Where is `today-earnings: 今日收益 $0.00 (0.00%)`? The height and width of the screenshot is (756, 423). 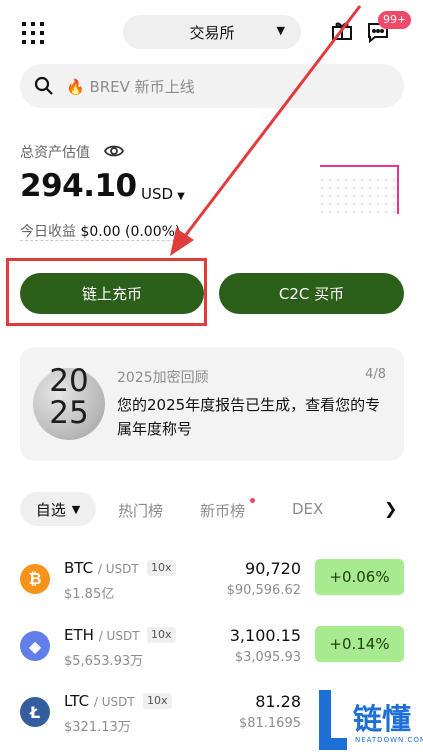 today-earnings: 今日收益 $0.00 (0.00%) is located at coordinates (100, 231).